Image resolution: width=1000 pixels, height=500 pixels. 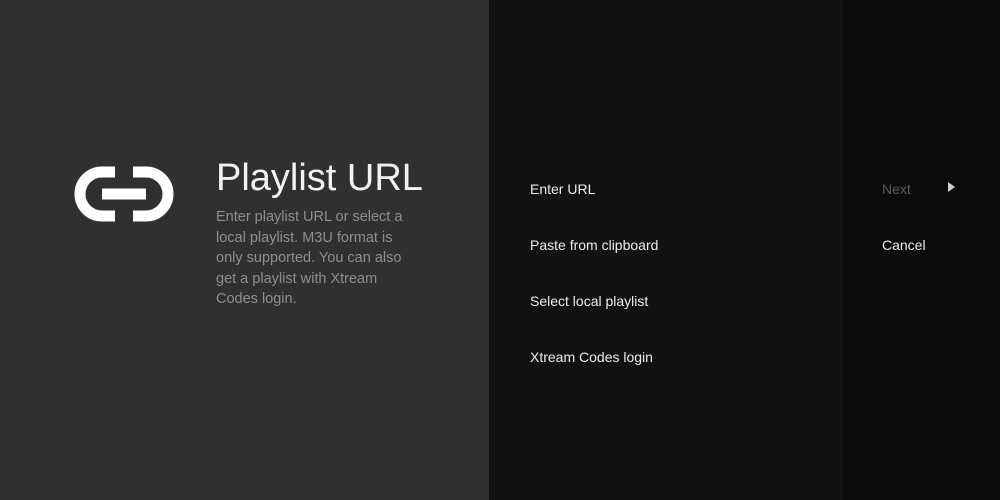 What do you see at coordinates (591, 357) in the screenshot?
I see `xtream-codes-login-action: Xtream Codes login` at bounding box center [591, 357].